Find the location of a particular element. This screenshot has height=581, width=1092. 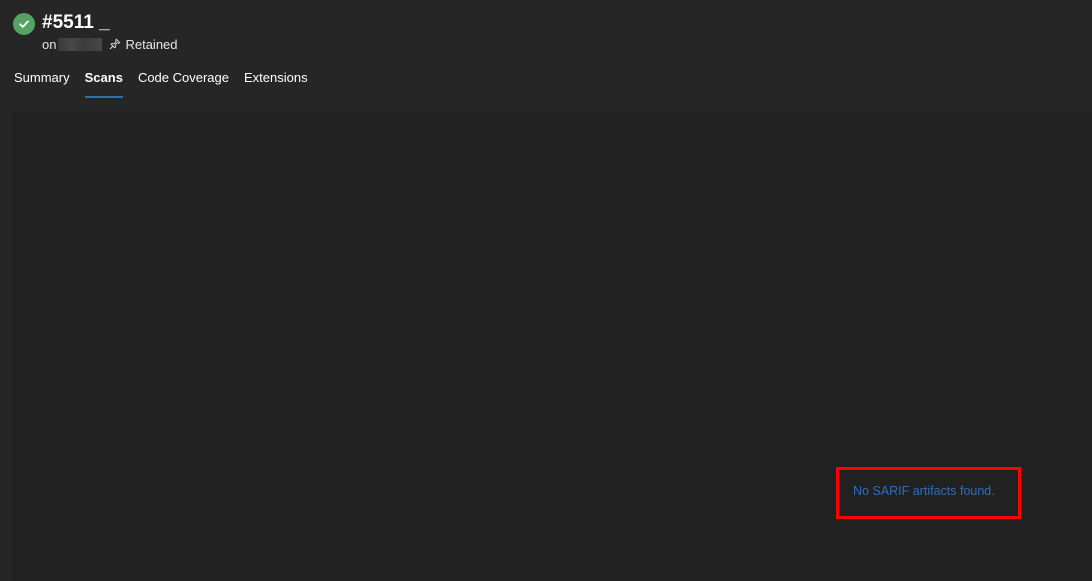

run-tabs: Summary Scans Code Coverage Extensions is located at coordinates (161, 83).